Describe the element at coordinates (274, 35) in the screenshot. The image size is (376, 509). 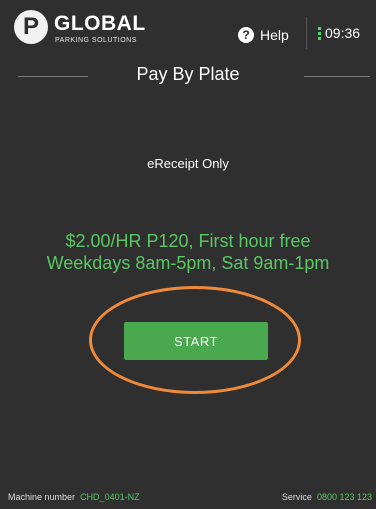
I see `help-label: Help` at that location.